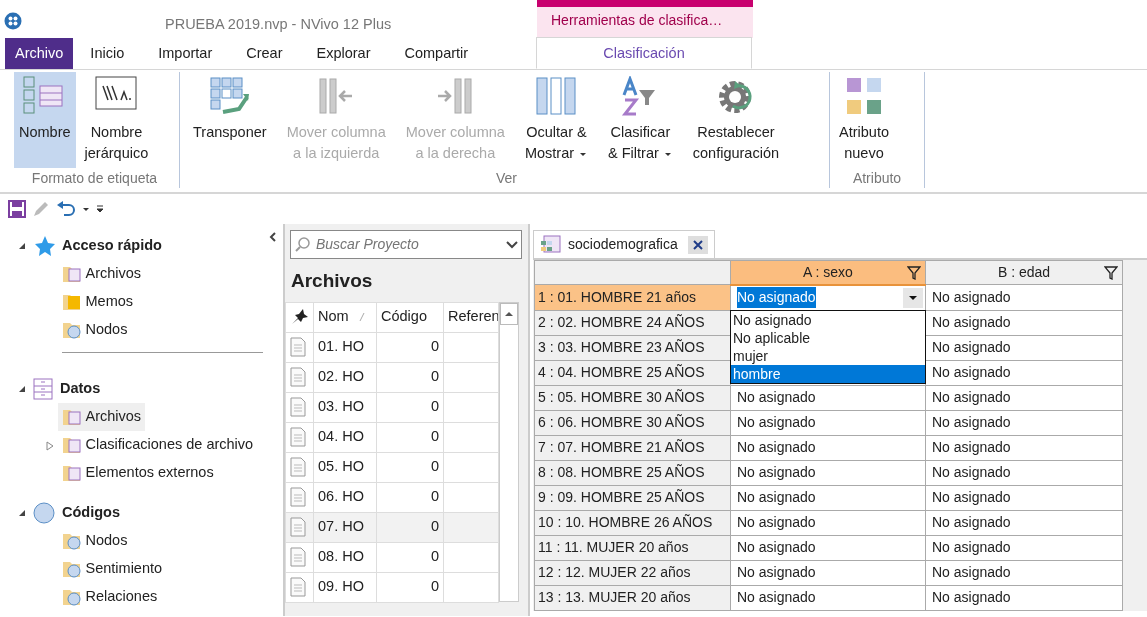 This screenshot has width=1147, height=617. Describe the element at coordinates (1024, 272) in the screenshot. I see `column-header: B : edad` at that location.